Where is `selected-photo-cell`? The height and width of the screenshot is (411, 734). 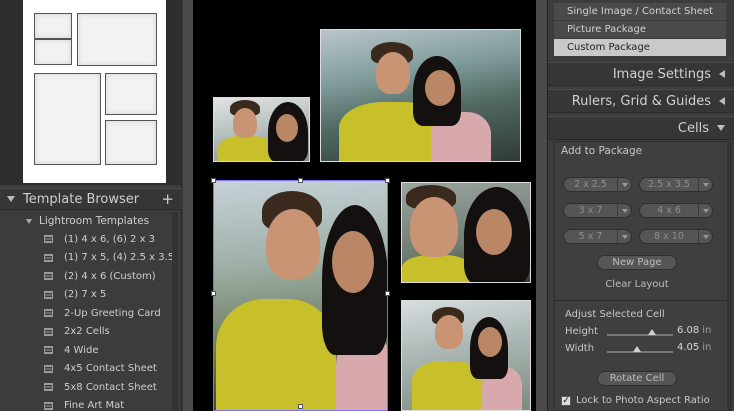
selected-photo-cell is located at coordinates (300, 295).